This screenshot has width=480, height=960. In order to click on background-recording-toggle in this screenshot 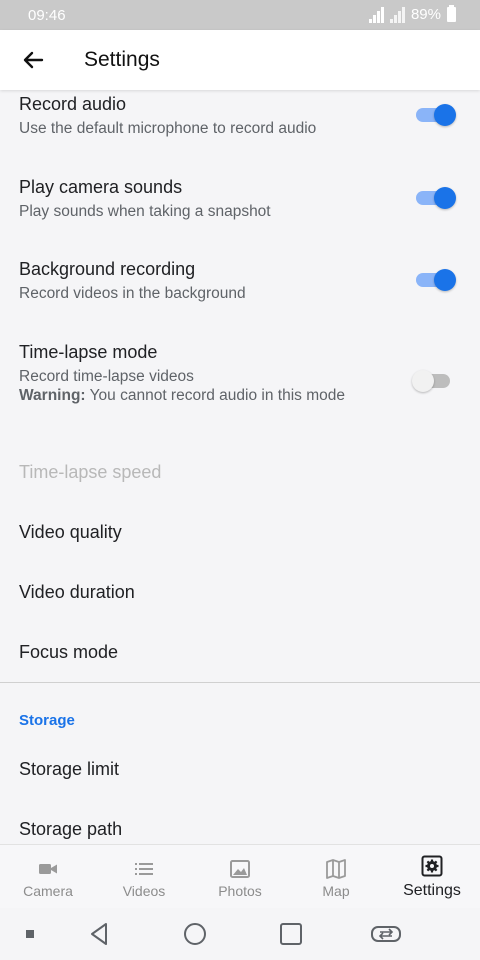, I will do `click(436, 280)`.